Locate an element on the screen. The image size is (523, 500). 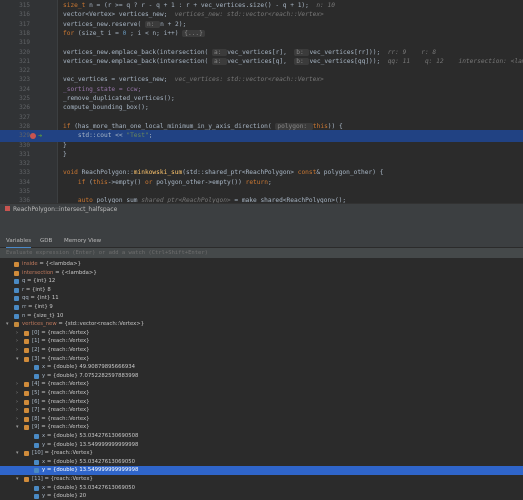
variable-row: qq = {int} 11 is located at coordinates (261, 298).